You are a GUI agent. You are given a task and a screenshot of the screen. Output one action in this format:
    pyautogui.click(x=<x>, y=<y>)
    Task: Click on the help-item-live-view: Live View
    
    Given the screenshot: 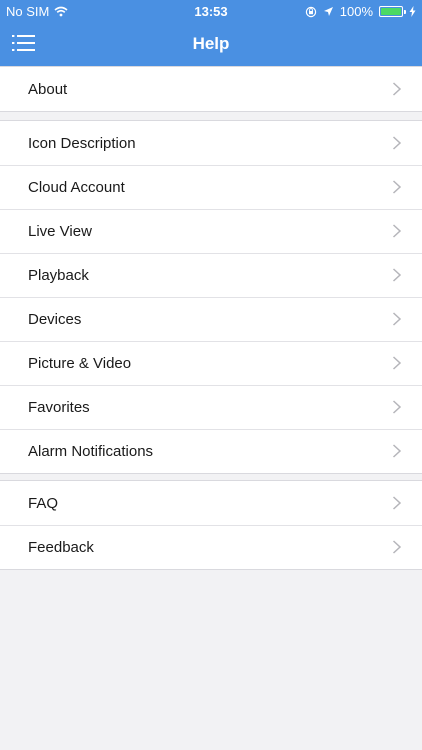 What is the action you would take?
    pyautogui.click(x=211, y=231)
    